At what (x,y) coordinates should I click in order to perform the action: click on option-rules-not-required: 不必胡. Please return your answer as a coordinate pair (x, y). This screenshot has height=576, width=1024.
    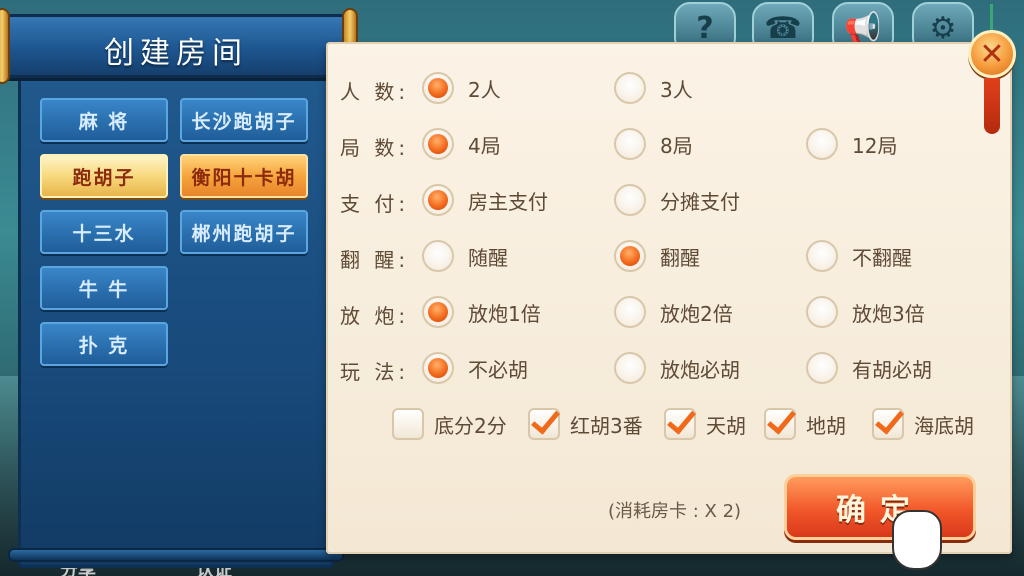
    Looking at the image, I should click on (475, 368).